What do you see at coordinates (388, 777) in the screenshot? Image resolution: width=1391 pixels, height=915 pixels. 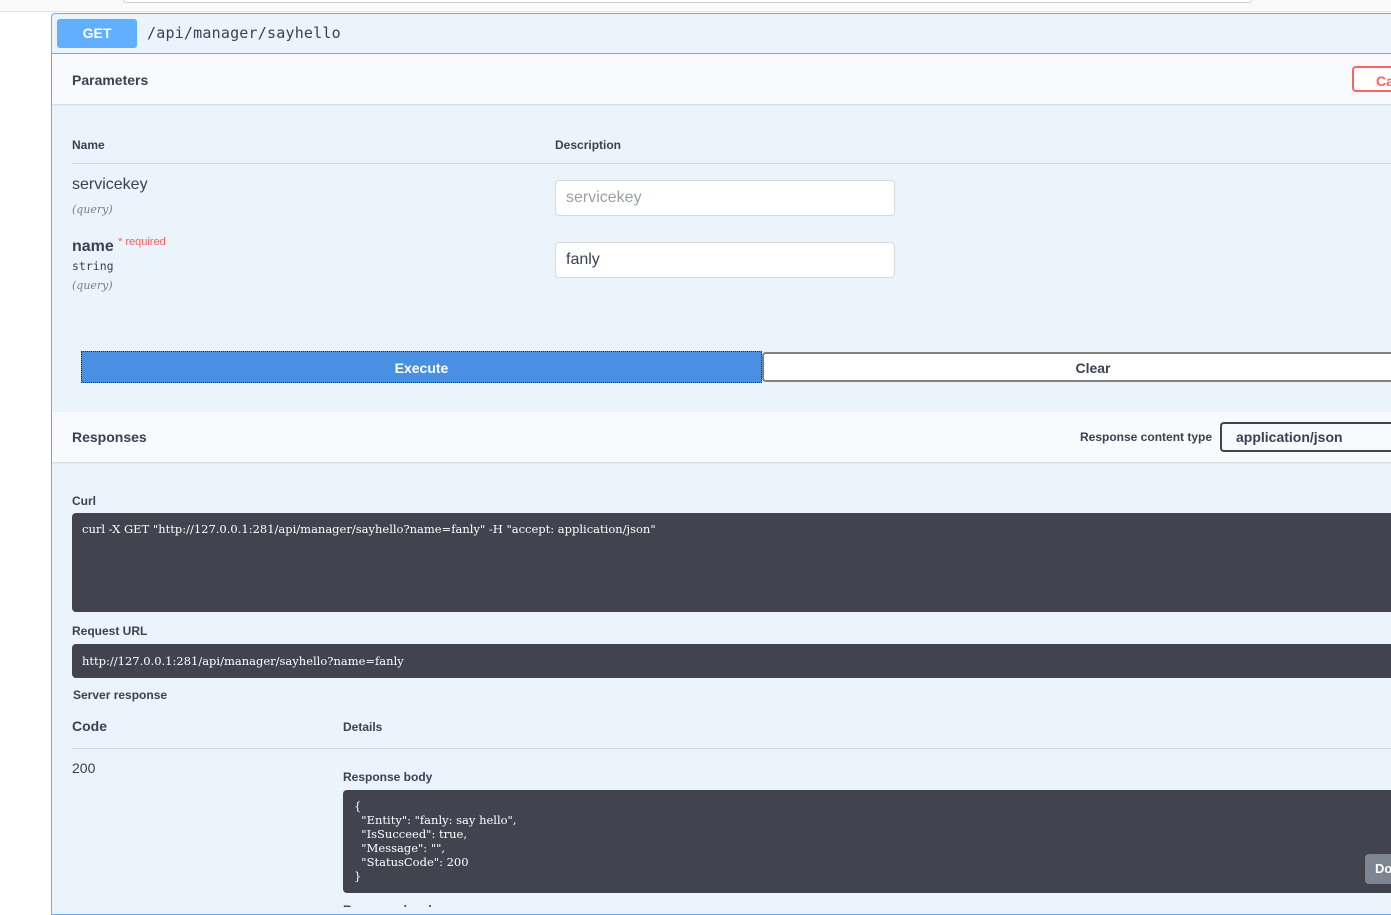 I see `response-body-label: Response body` at bounding box center [388, 777].